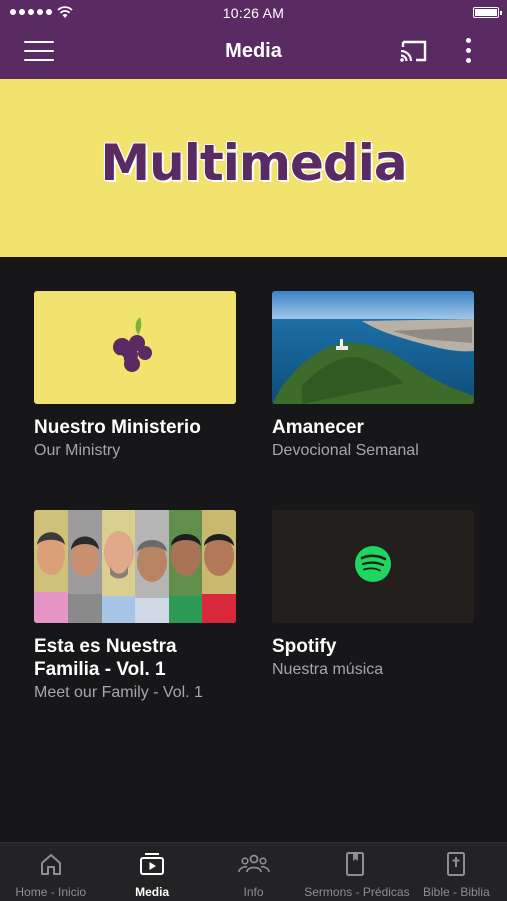  I want to click on grapes-logo-icon, so click(132, 344).